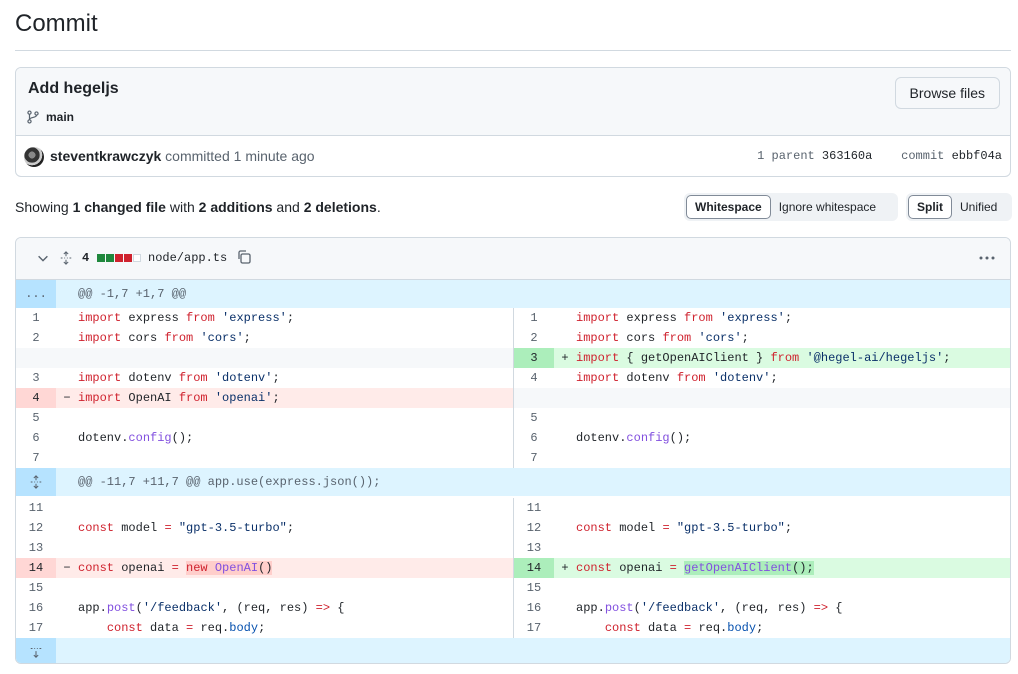  What do you see at coordinates (513, 50) in the screenshot?
I see `title-divider` at bounding box center [513, 50].